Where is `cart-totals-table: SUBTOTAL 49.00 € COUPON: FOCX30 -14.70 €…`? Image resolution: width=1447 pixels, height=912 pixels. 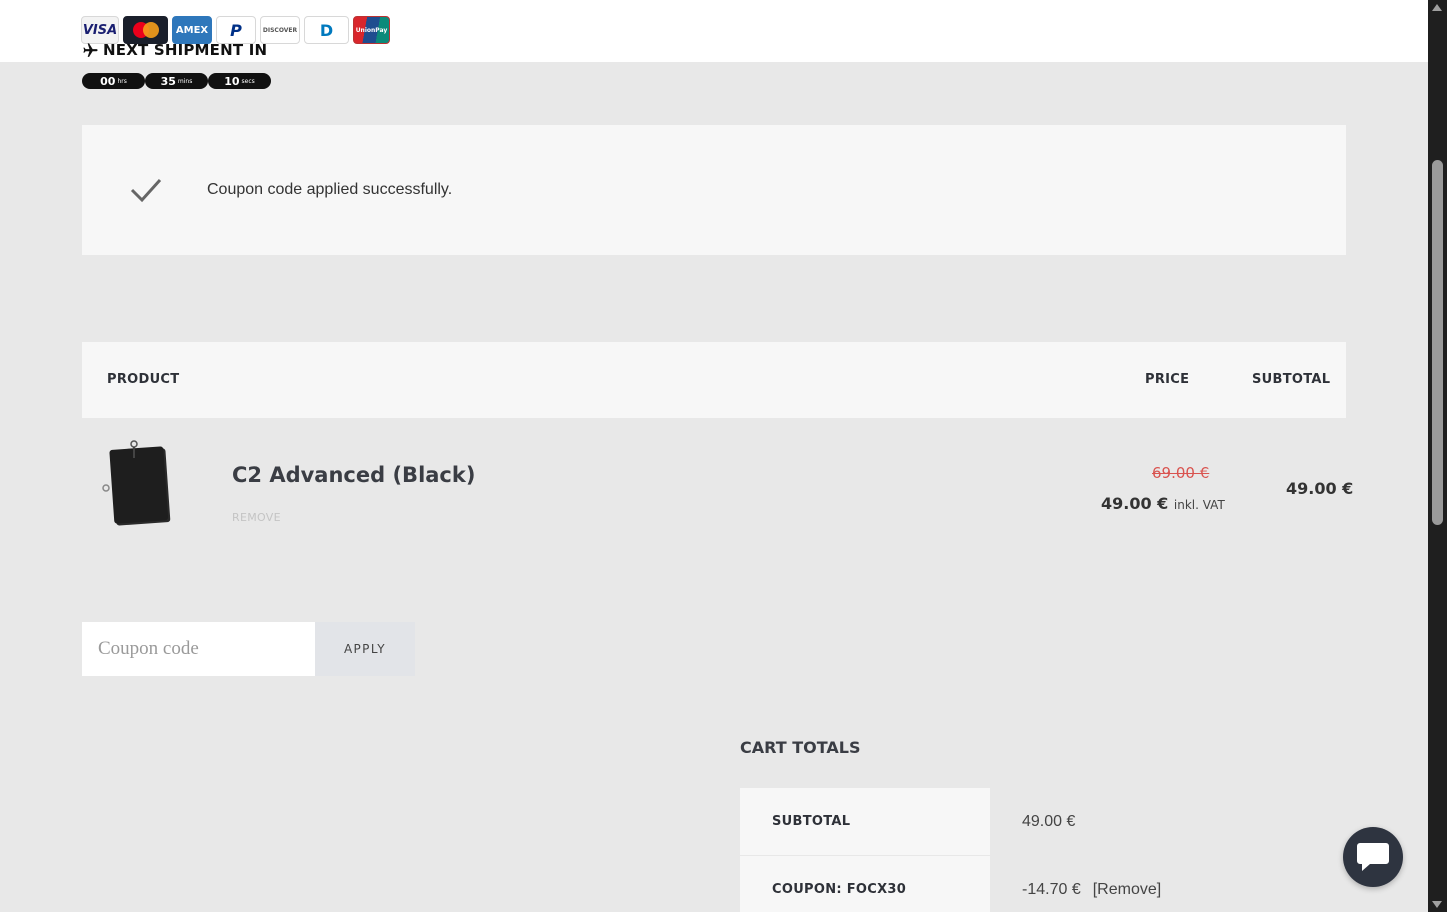 cart-totals-table: SUBTOTAL 49.00 € COUPON: FOCX30 -14.70 €… is located at coordinates (1043, 850).